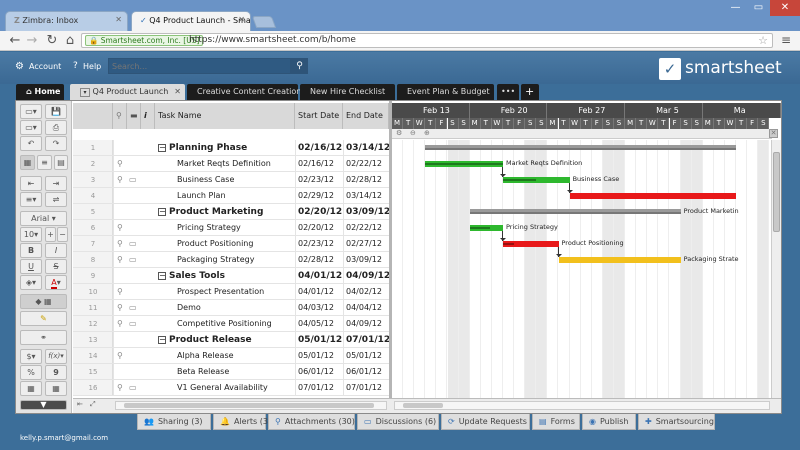  Describe the element at coordinates (231, 308) in the screenshot. I see `table-row: 11 ⚲ ▭ Demo 04/03/12 04/04/12` at that location.